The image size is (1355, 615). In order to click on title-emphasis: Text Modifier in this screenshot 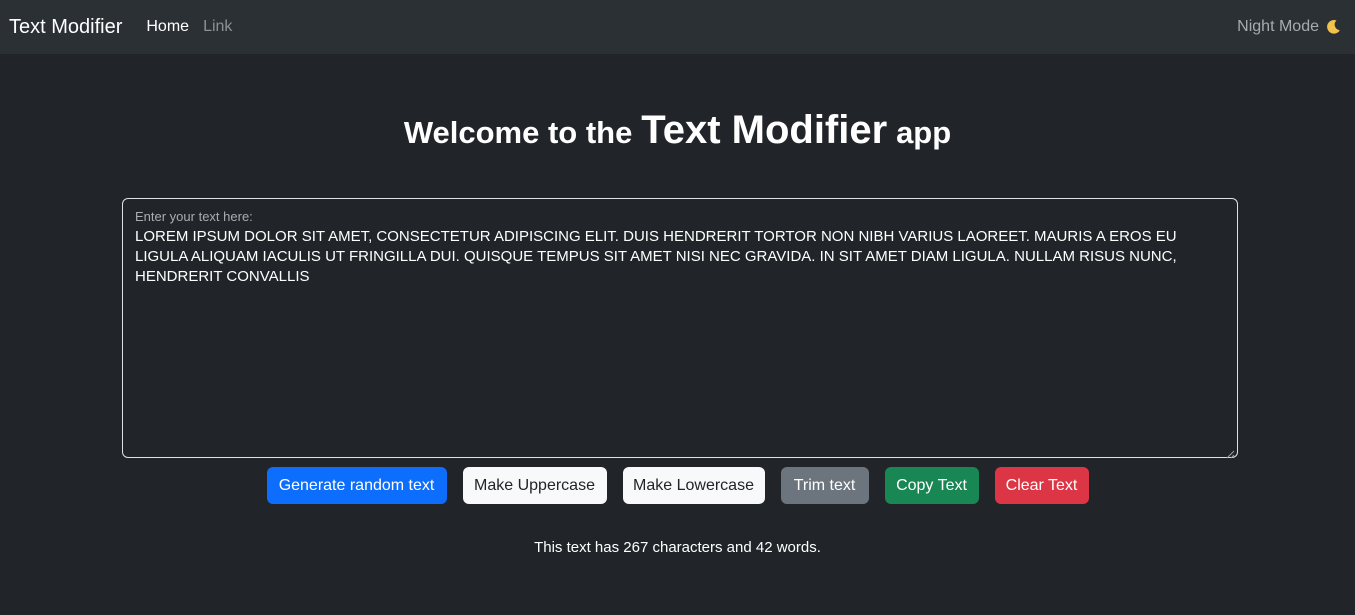, I will do `click(764, 130)`.